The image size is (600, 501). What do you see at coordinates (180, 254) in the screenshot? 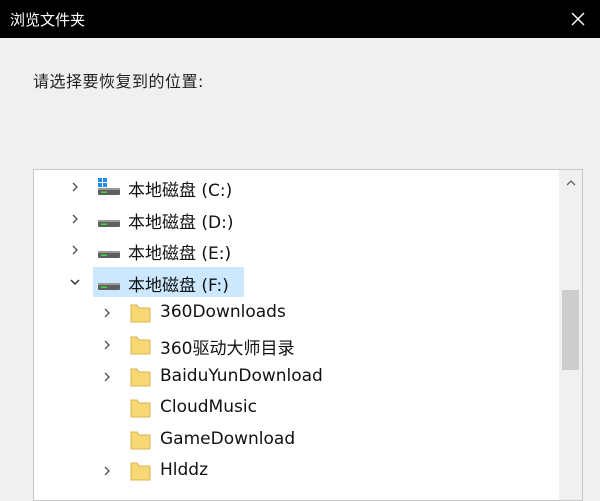
I see `tree-item-label: 本地磁盘 (E:)` at bounding box center [180, 254].